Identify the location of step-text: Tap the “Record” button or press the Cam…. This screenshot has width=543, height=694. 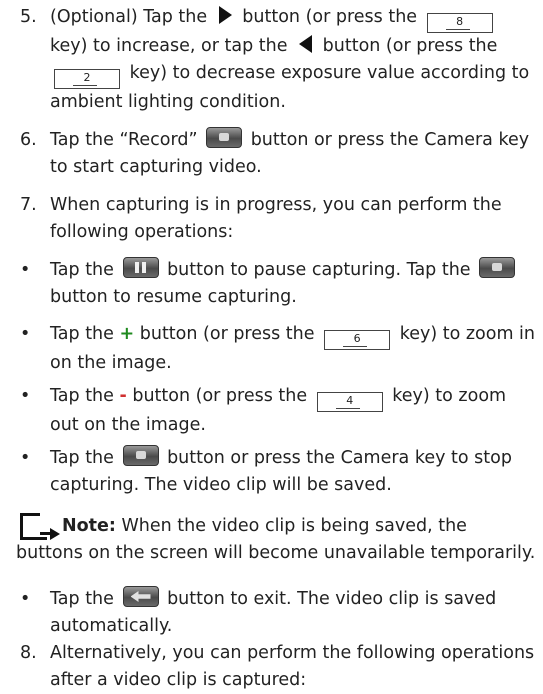
(293, 154).